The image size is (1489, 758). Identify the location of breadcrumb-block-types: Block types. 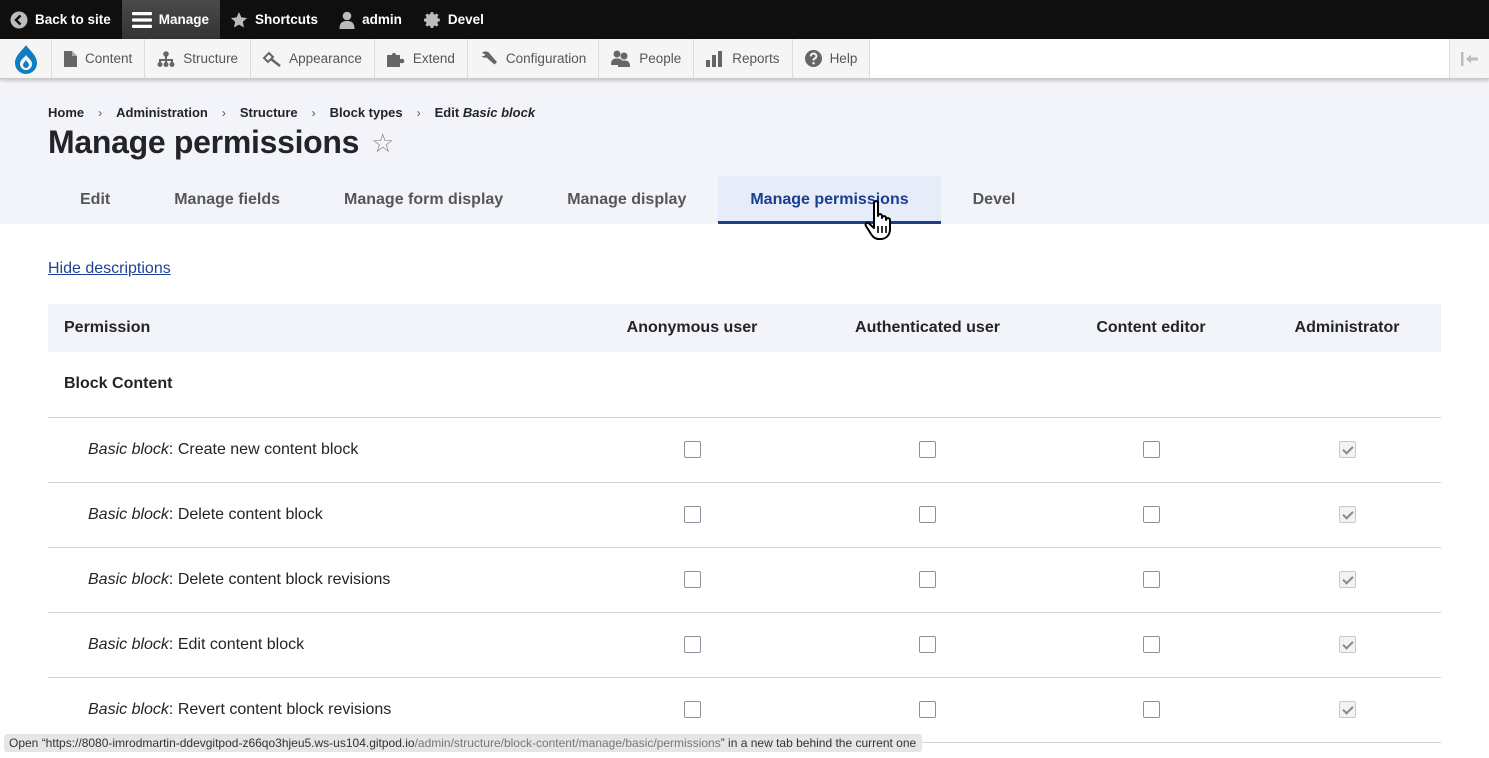
(366, 112).